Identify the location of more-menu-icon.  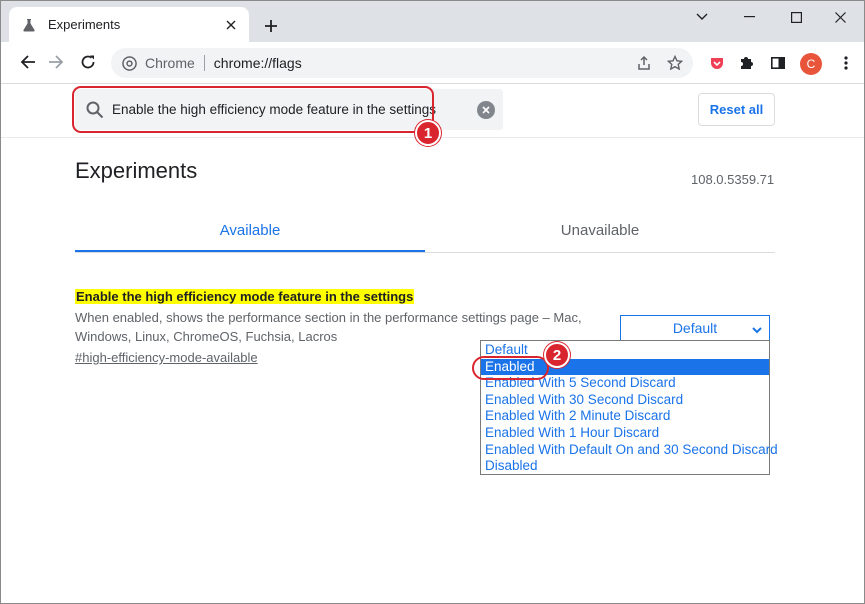
(846, 63).